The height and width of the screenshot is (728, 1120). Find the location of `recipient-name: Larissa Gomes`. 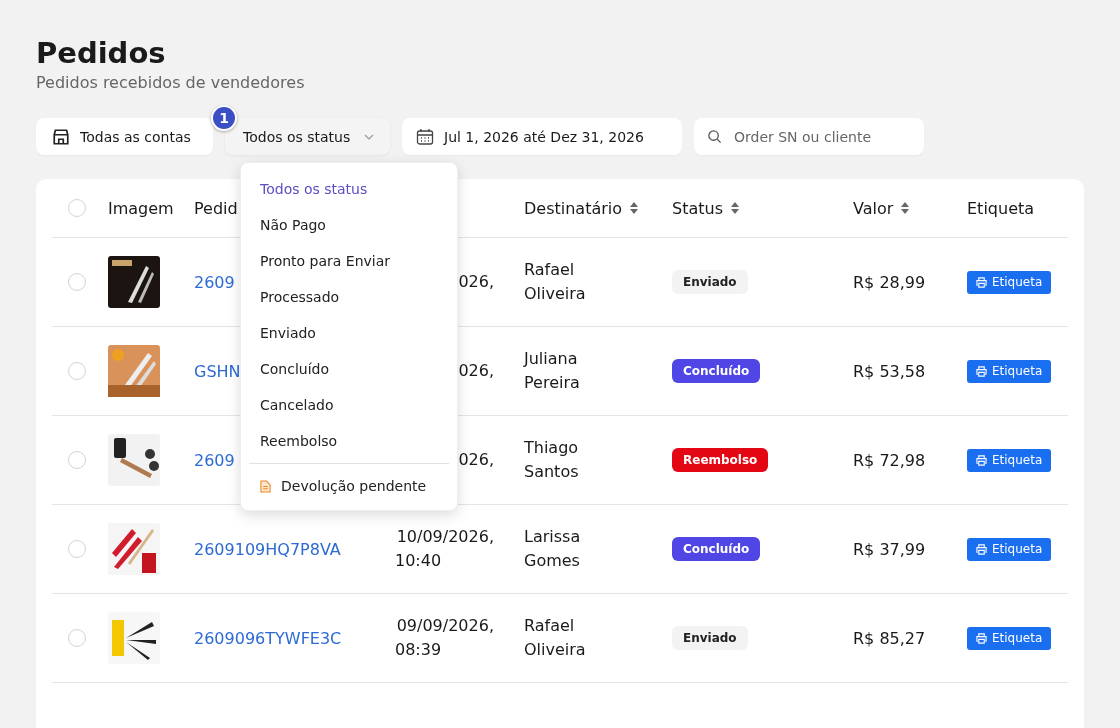

recipient-name: Larissa Gomes is located at coordinates (553, 549).